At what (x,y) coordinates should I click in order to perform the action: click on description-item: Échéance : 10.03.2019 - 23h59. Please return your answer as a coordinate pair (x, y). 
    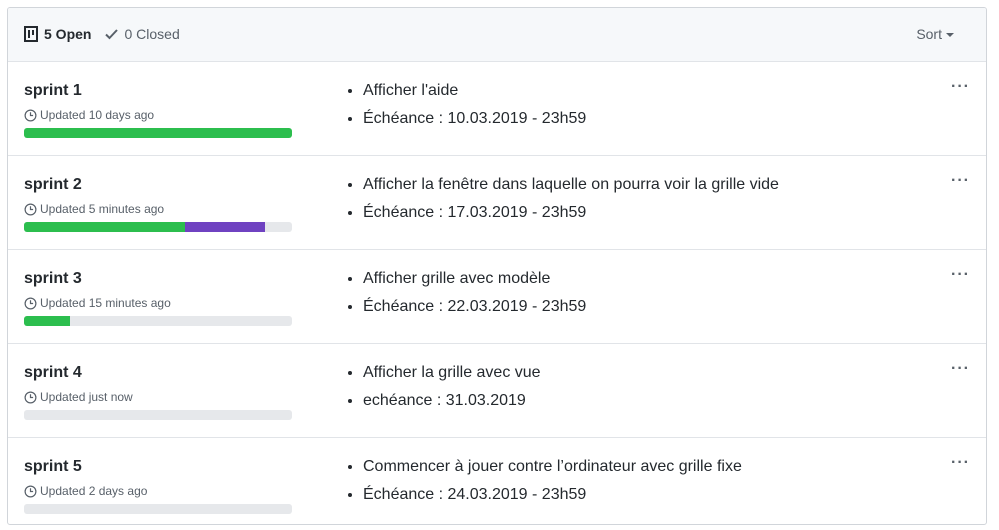
    Looking at the image, I should click on (474, 119).